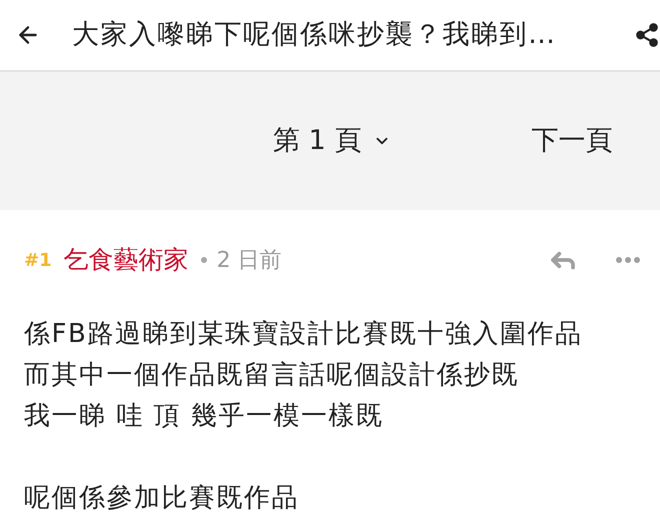  What do you see at coordinates (204, 416) in the screenshot?
I see `post-text-line: 我一睇 哇 頂 幾乎一模一樣既` at bounding box center [204, 416].